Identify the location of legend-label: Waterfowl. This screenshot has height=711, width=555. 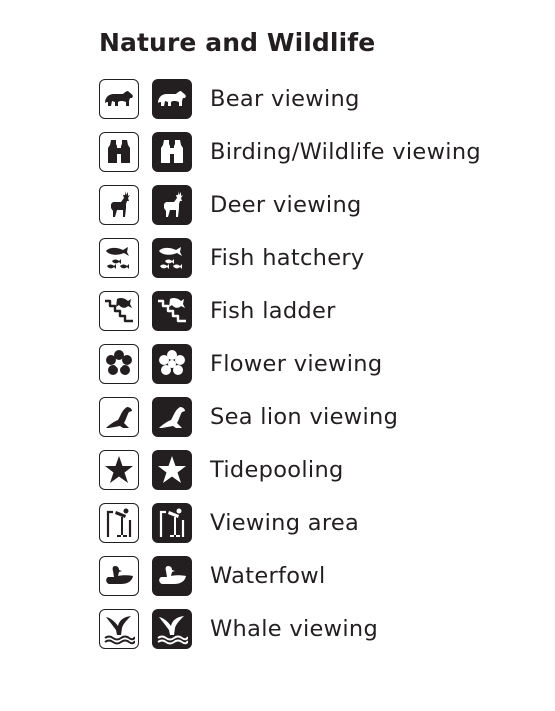
(268, 576).